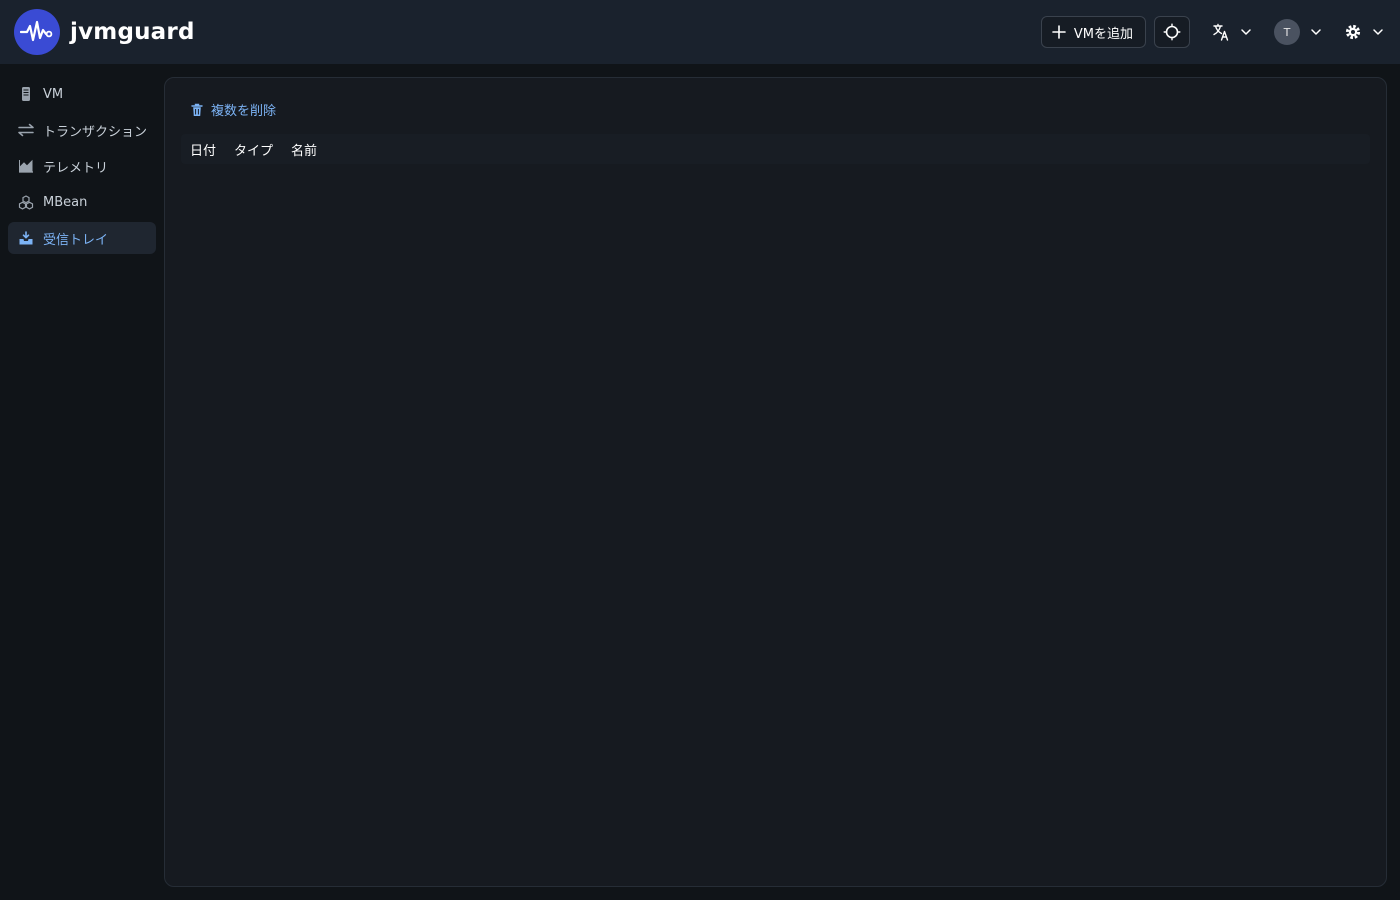 This screenshot has width=1400, height=900. I want to click on sidebar-item-transactions: トランザクション, so click(82, 130).